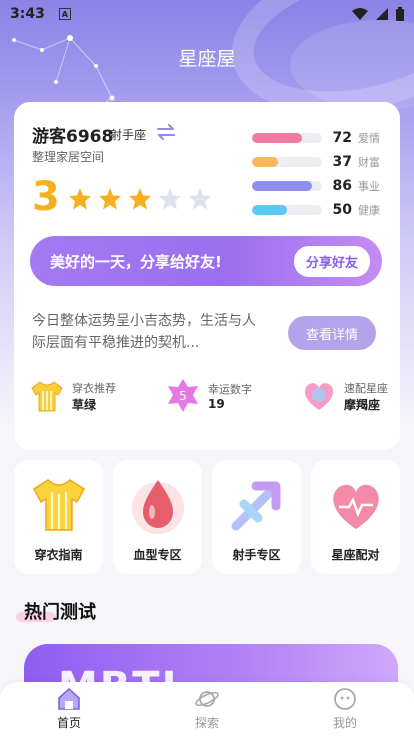 This screenshot has width=414, height=736. What do you see at coordinates (382, 14) in the screenshot?
I see `cellular-icon` at bounding box center [382, 14].